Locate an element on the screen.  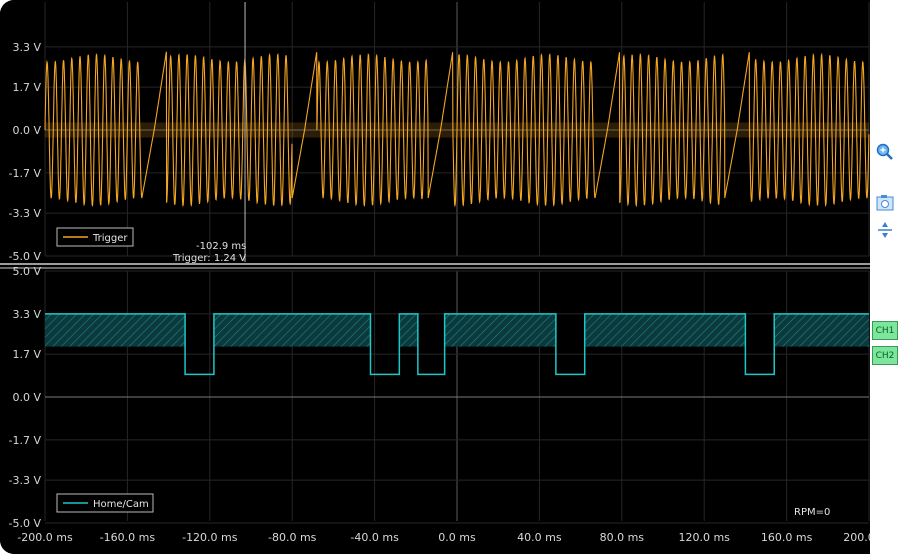
x-tick-label: 120.0 ms is located at coordinates (704, 537).